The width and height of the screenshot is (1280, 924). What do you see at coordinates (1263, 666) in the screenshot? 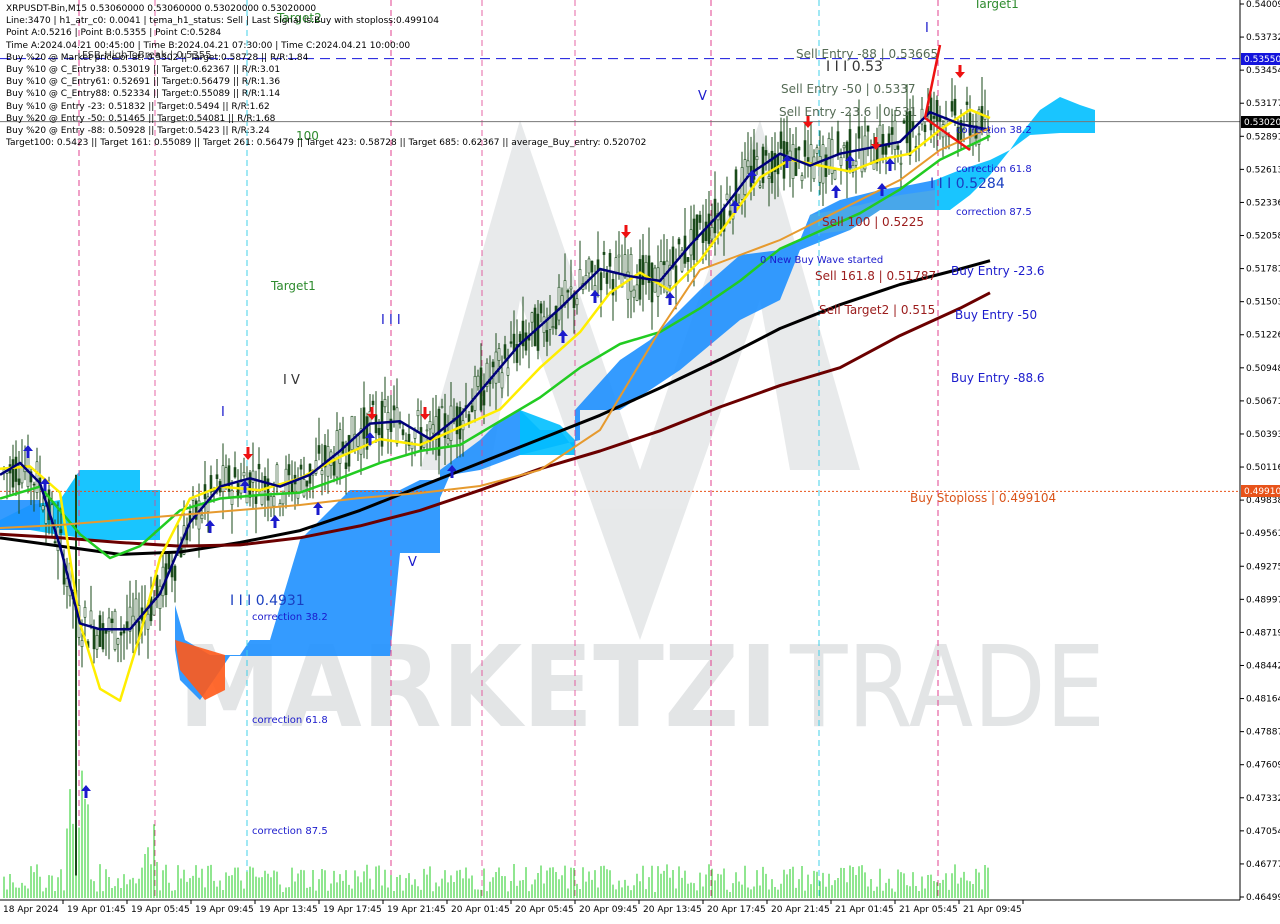
I see `y-tick-label: 0.48442` at bounding box center [1263, 666].